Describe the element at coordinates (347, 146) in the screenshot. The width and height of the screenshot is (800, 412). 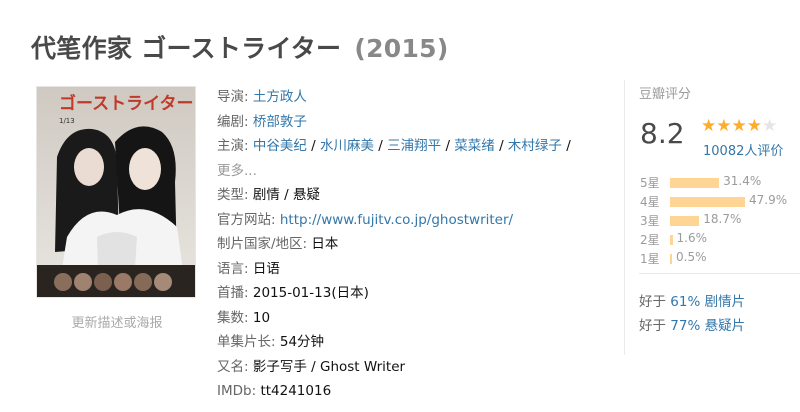
I see `cast-link: 水川麻美` at that location.